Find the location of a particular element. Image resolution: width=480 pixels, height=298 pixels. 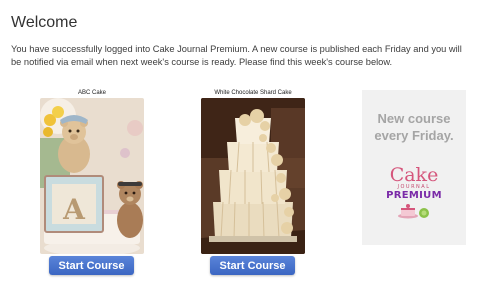

page-title: Welcome is located at coordinates (44, 22).